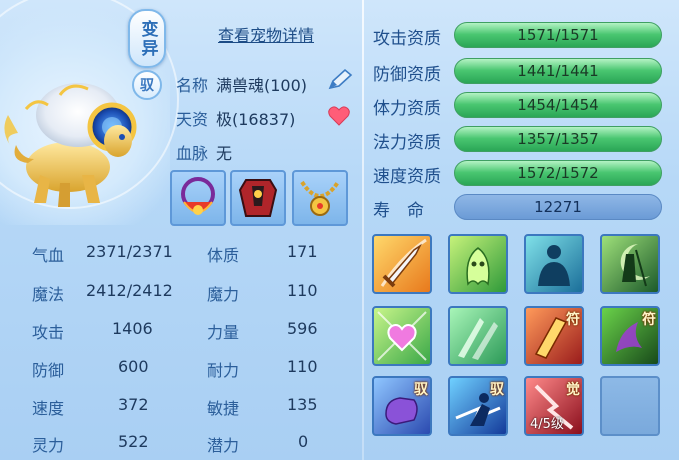 Image resolution: width=679 pixels, height=460 pixels. What do you see at coordinates (340, 80) in the screenshot?
I see `edit-name-icon` at bounding box center [340, 80].